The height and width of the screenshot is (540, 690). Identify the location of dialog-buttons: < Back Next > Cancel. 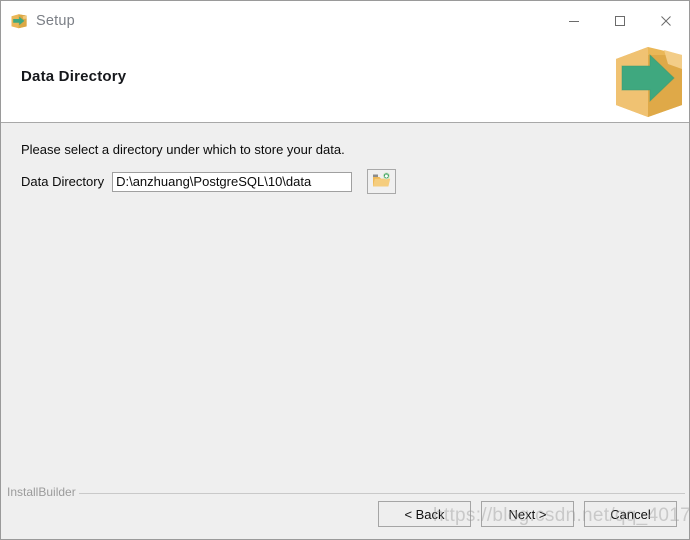
(527, 514).